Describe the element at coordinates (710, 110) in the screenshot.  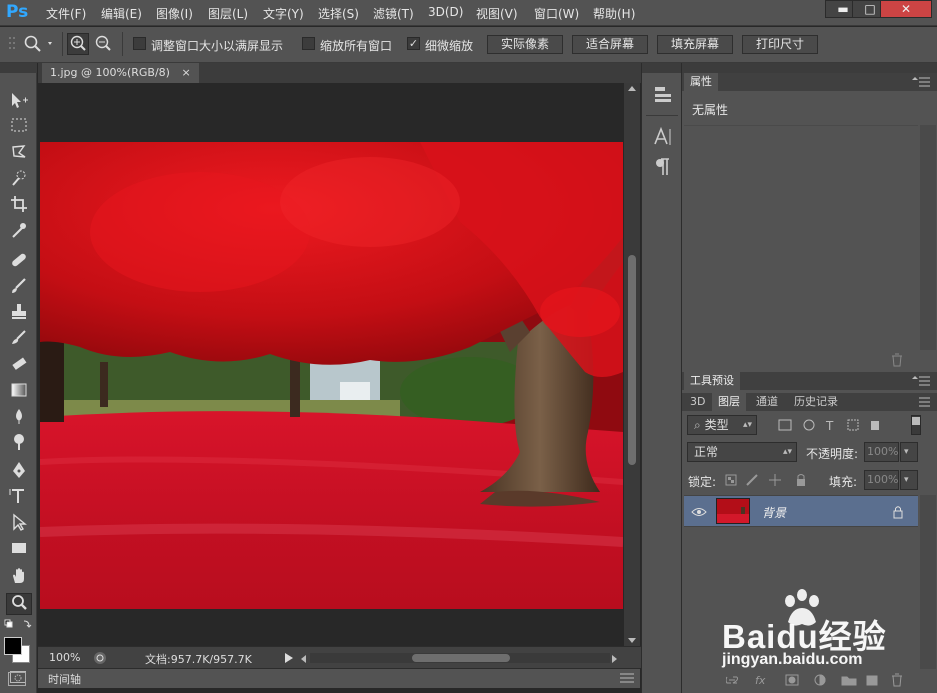
I see `properties-content: 无属性` at that location.